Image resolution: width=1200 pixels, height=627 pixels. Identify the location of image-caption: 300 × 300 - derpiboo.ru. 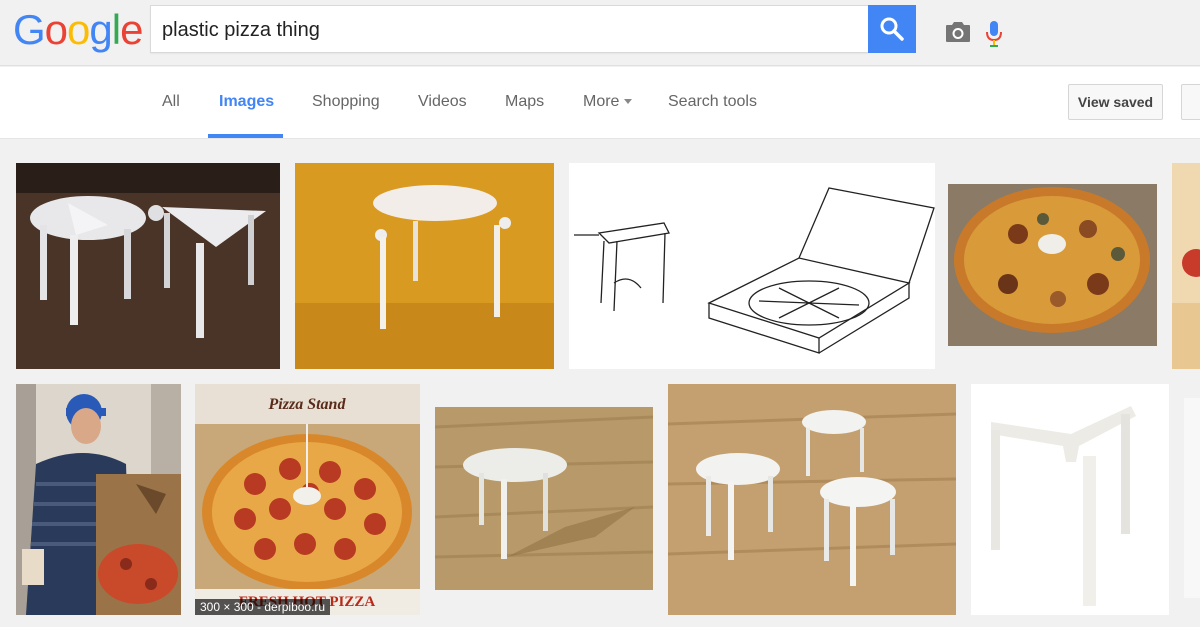
(263, 607).